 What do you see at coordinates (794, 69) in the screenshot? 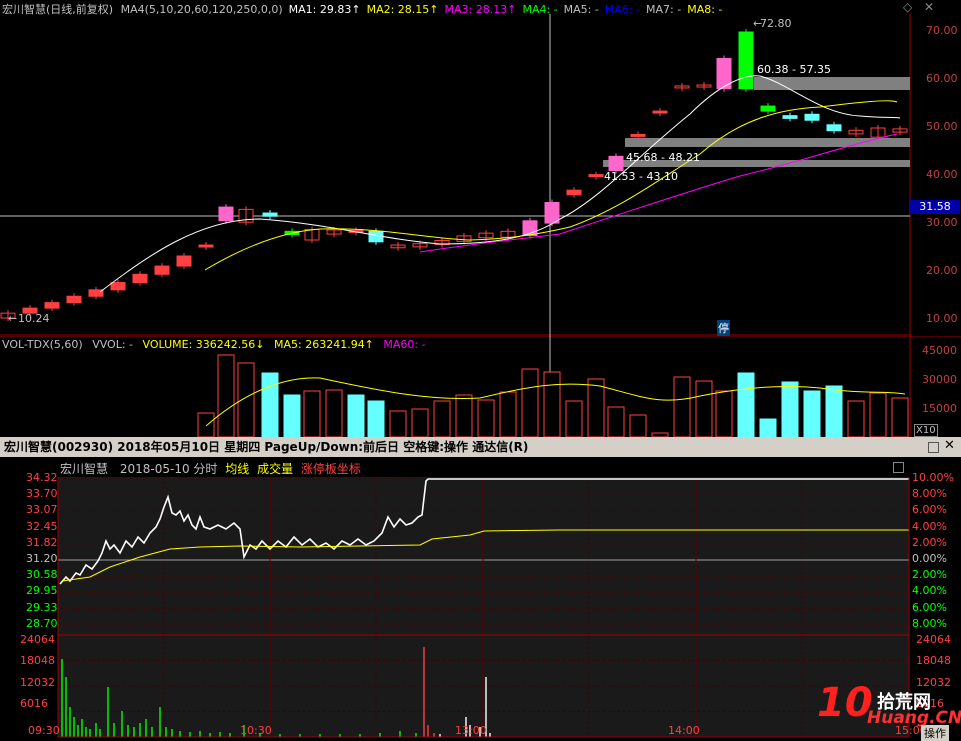
I see `gap-label-1: 60.38 - 57.35` at bounding box center [794, 69].